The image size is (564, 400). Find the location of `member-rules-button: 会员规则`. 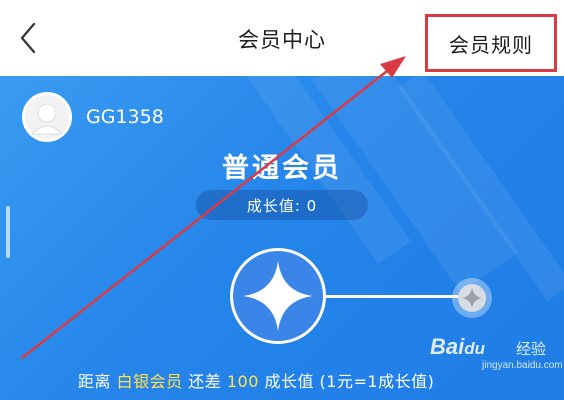

member-rules-button: 会员规则 is located at coordinates (491, 43).